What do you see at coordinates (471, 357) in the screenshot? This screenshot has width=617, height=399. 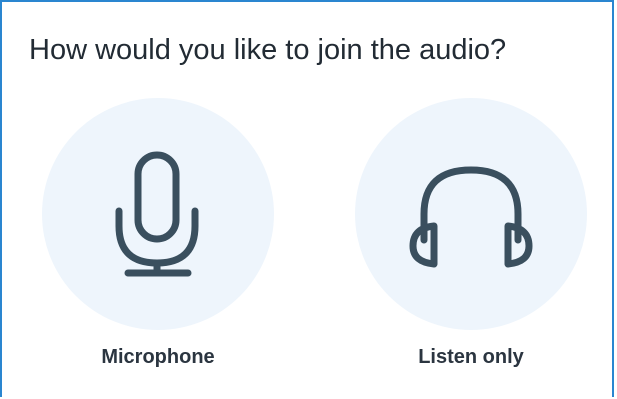 I see `listen-only-option-label: Listen only` at bounding box center [471, 357].